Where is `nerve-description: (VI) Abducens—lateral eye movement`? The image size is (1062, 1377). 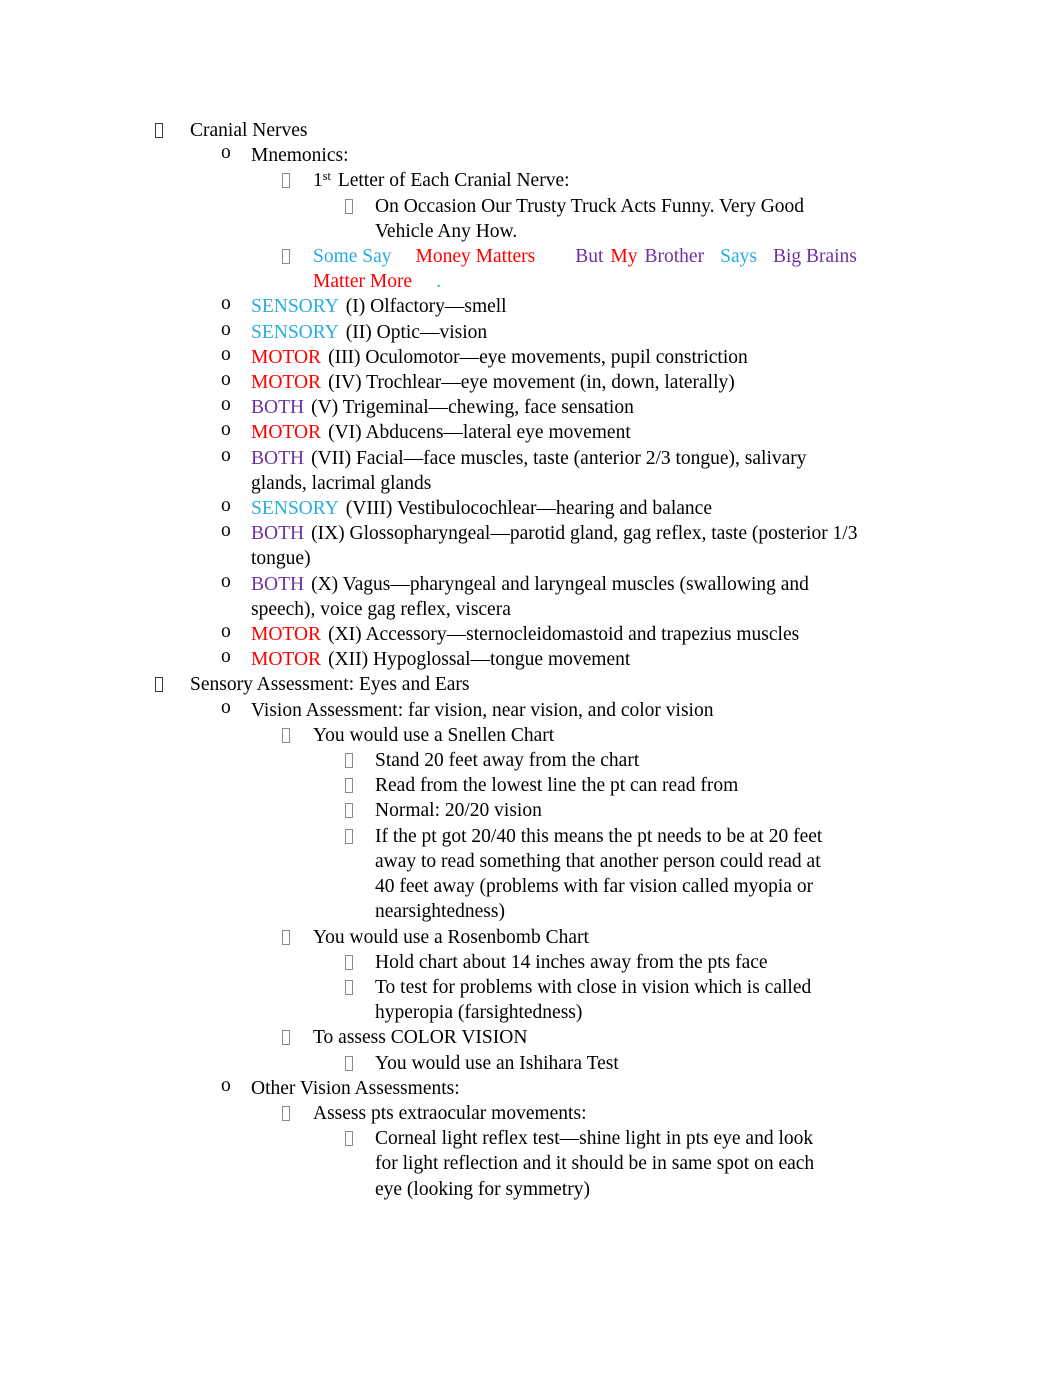 nerve-description: (VI) Abducens—lateral eye movement is located at coordinates (479, 433).